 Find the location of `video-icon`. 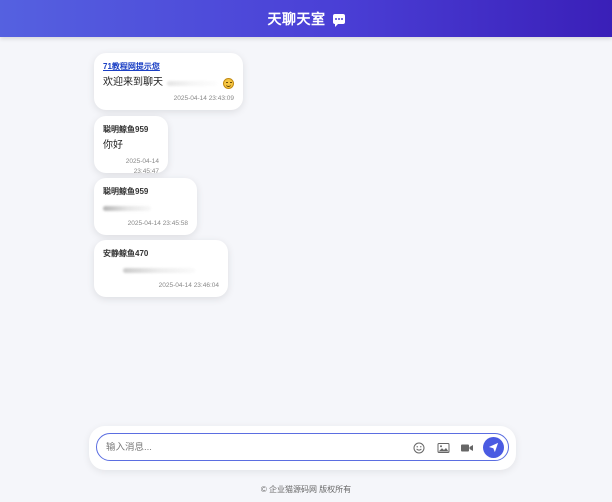

video-icon is located at coordinates (467, 448).